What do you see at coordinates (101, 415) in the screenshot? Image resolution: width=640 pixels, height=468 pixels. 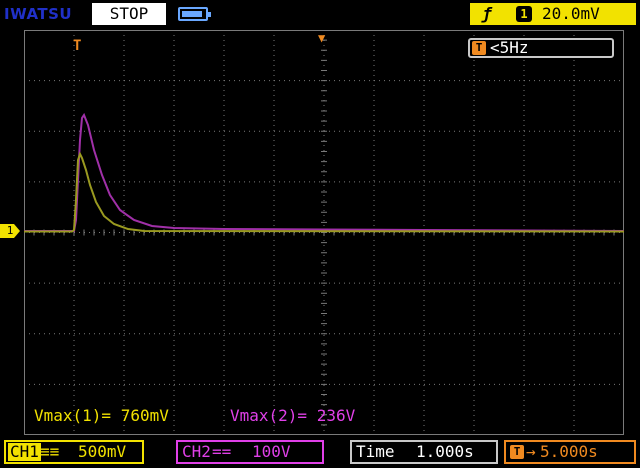 I see `ch1-vmax-measurement: Vmax(1)= 760mV` at bounding box center [101, 415].